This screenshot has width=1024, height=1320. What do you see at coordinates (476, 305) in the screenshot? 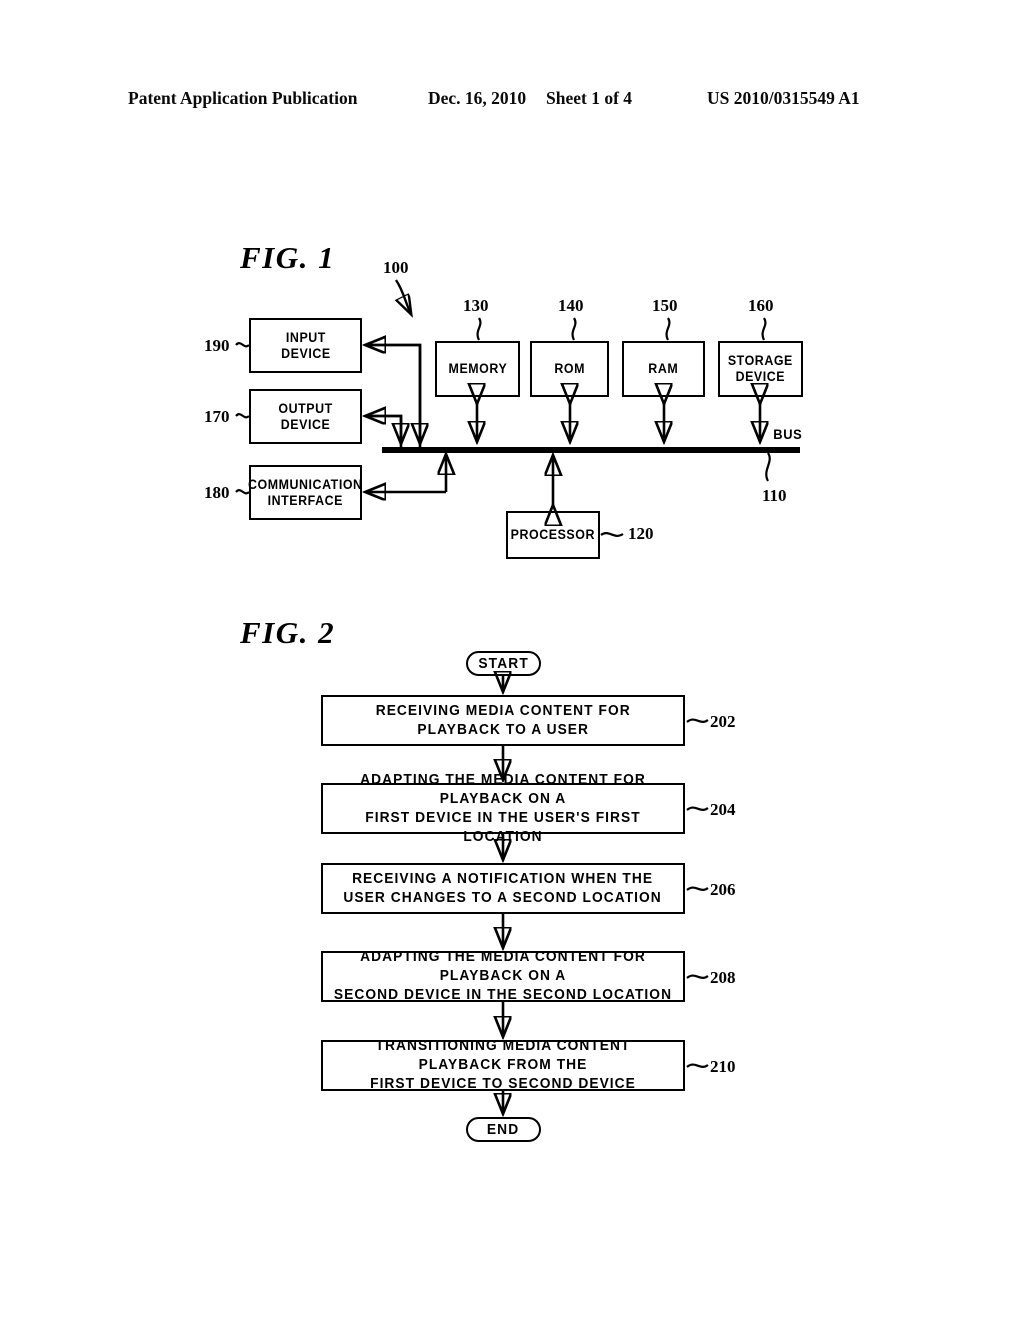
I see `reference-numeral-130: 130` at bounding box center [476, 305].